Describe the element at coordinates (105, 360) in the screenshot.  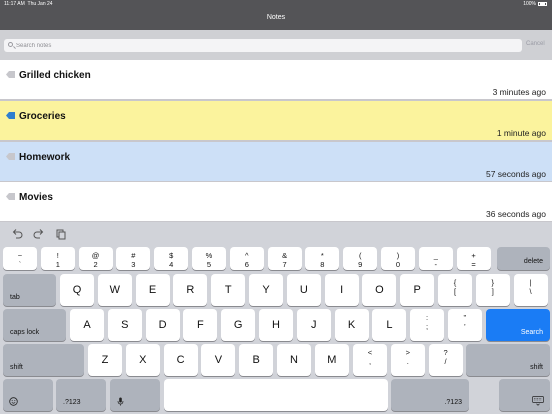
I see `key-z: Z` at that location.